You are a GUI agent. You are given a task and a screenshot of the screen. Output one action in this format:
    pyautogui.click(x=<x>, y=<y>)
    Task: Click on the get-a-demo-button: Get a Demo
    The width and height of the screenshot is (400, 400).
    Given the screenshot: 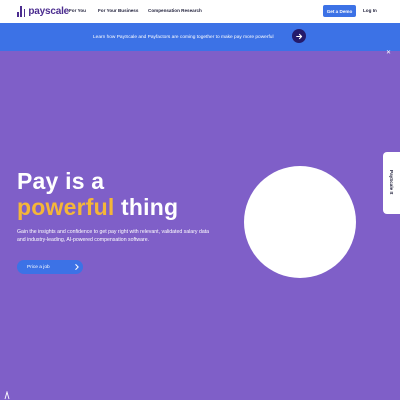 What is the action you would take?
    pyautogui.click(x=339, y=11)
    